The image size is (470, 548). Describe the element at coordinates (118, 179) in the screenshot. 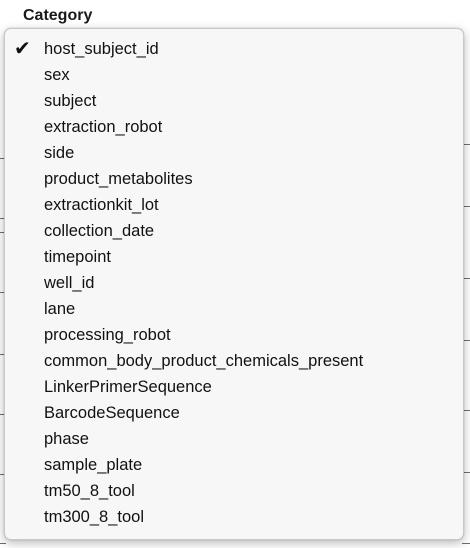

I see `menu-item-label: product_metabolites` at that location.